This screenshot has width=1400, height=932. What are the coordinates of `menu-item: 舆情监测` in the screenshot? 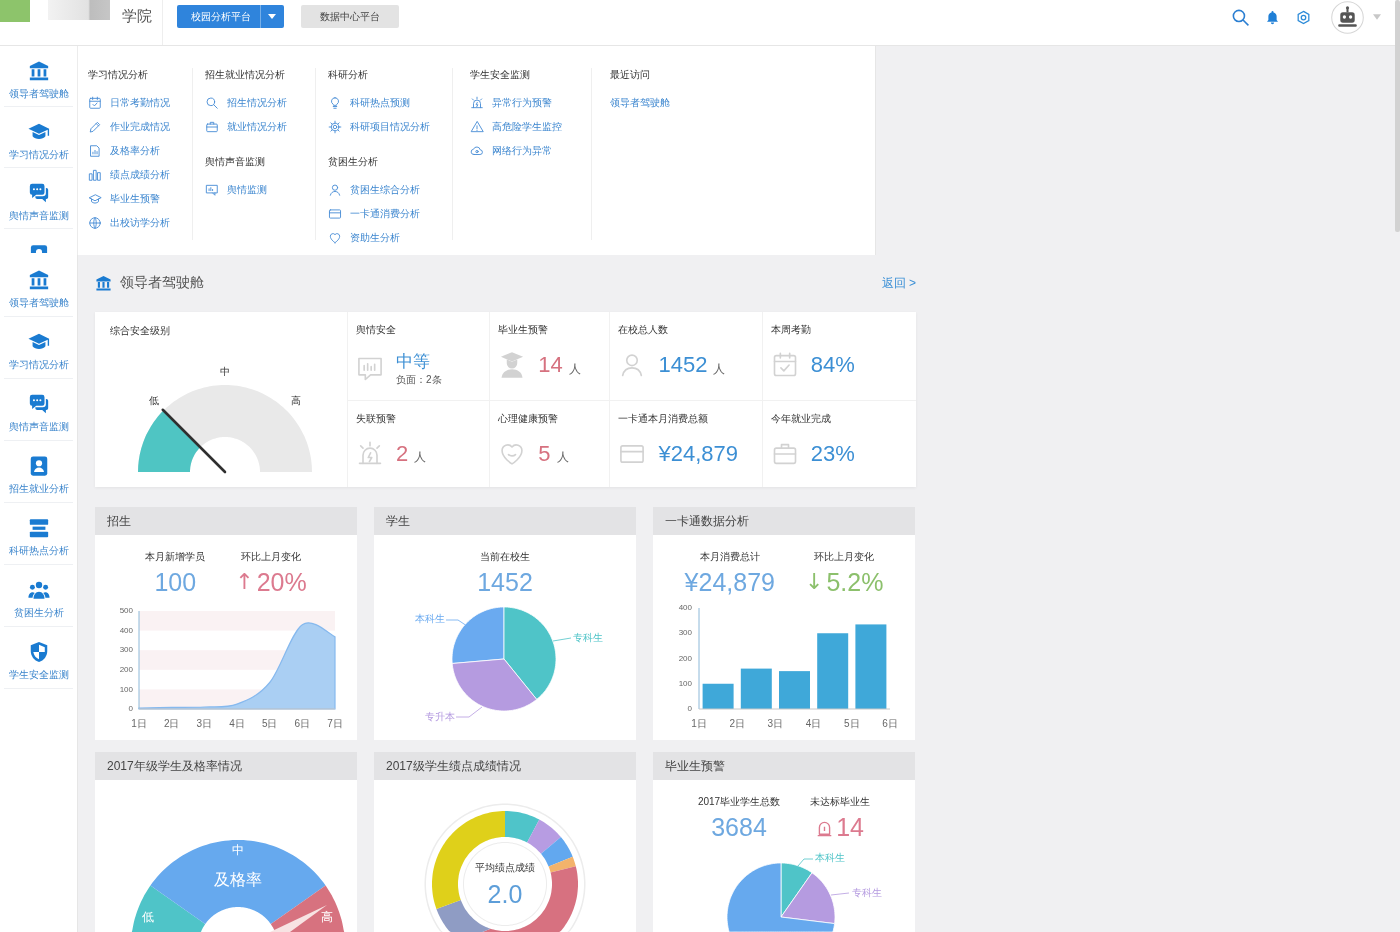 It's located at (260, 190).